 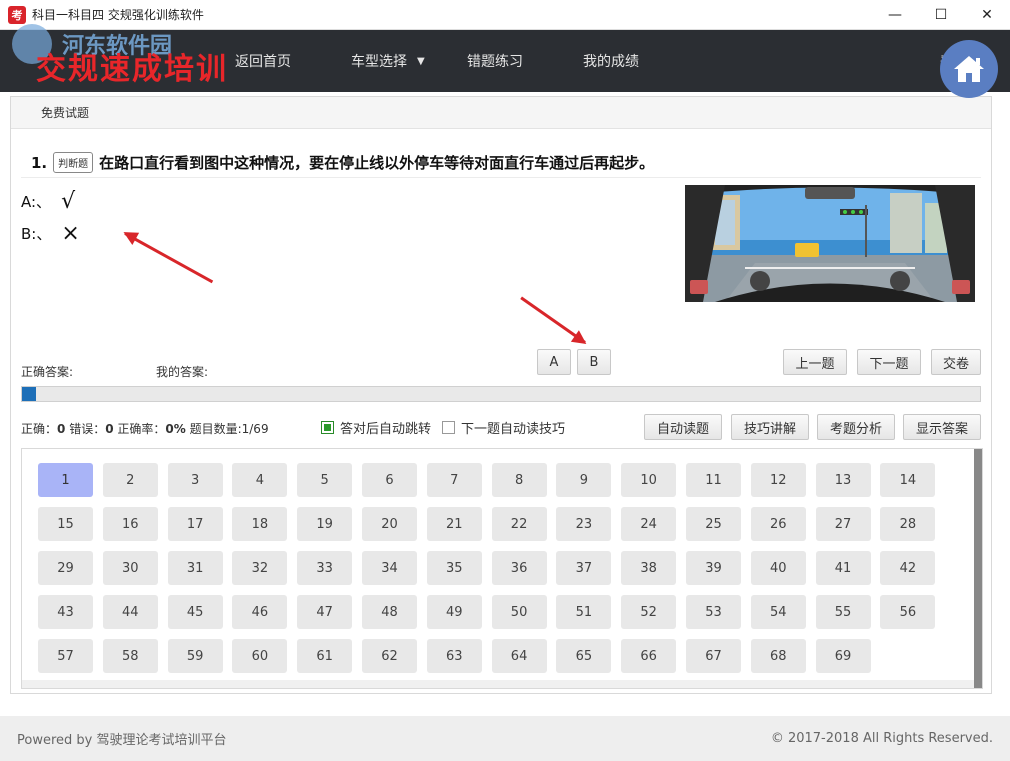 I want to click on question-number-cell: 2, so click(x=130, y=480).